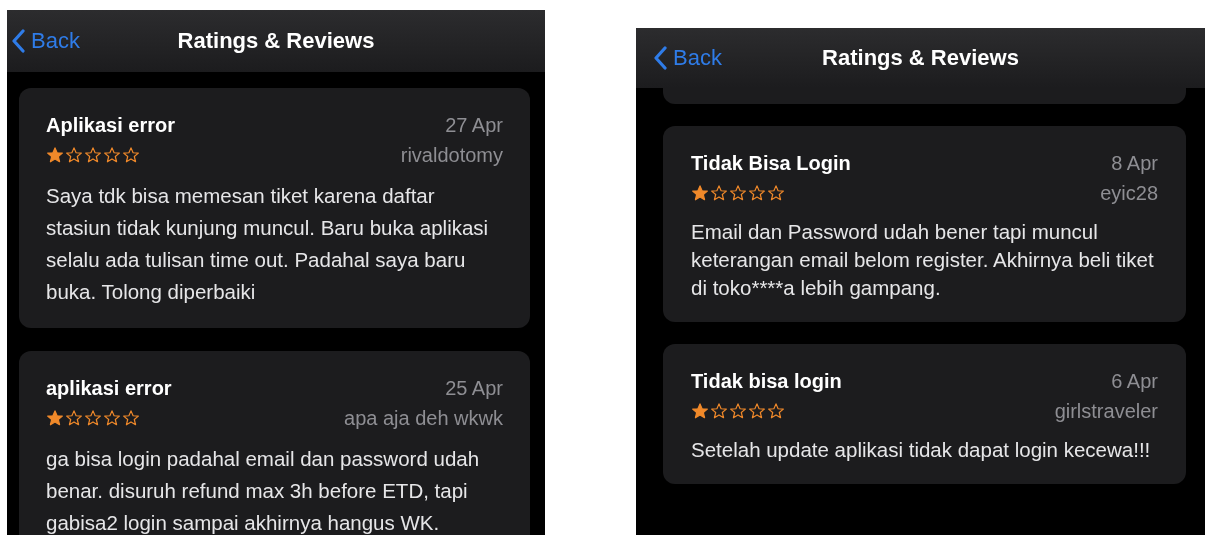 This screenshot has height=535, width=1211. I want to click on review-title: Tidak Bisa Login, so click(771, 163).